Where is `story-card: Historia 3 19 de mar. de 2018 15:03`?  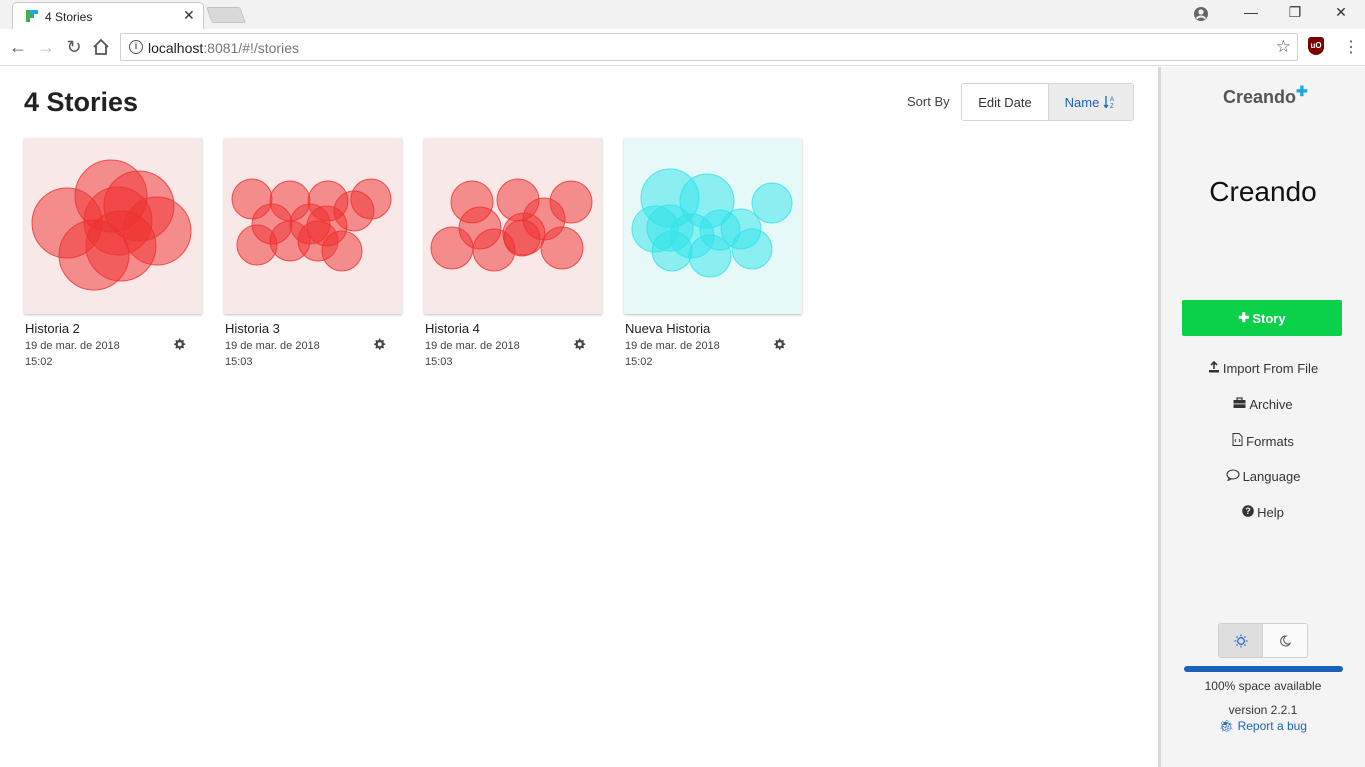
story-card: Historia 3 19 de mar. de 2018 15:03 is located at coordinates (313, 253).